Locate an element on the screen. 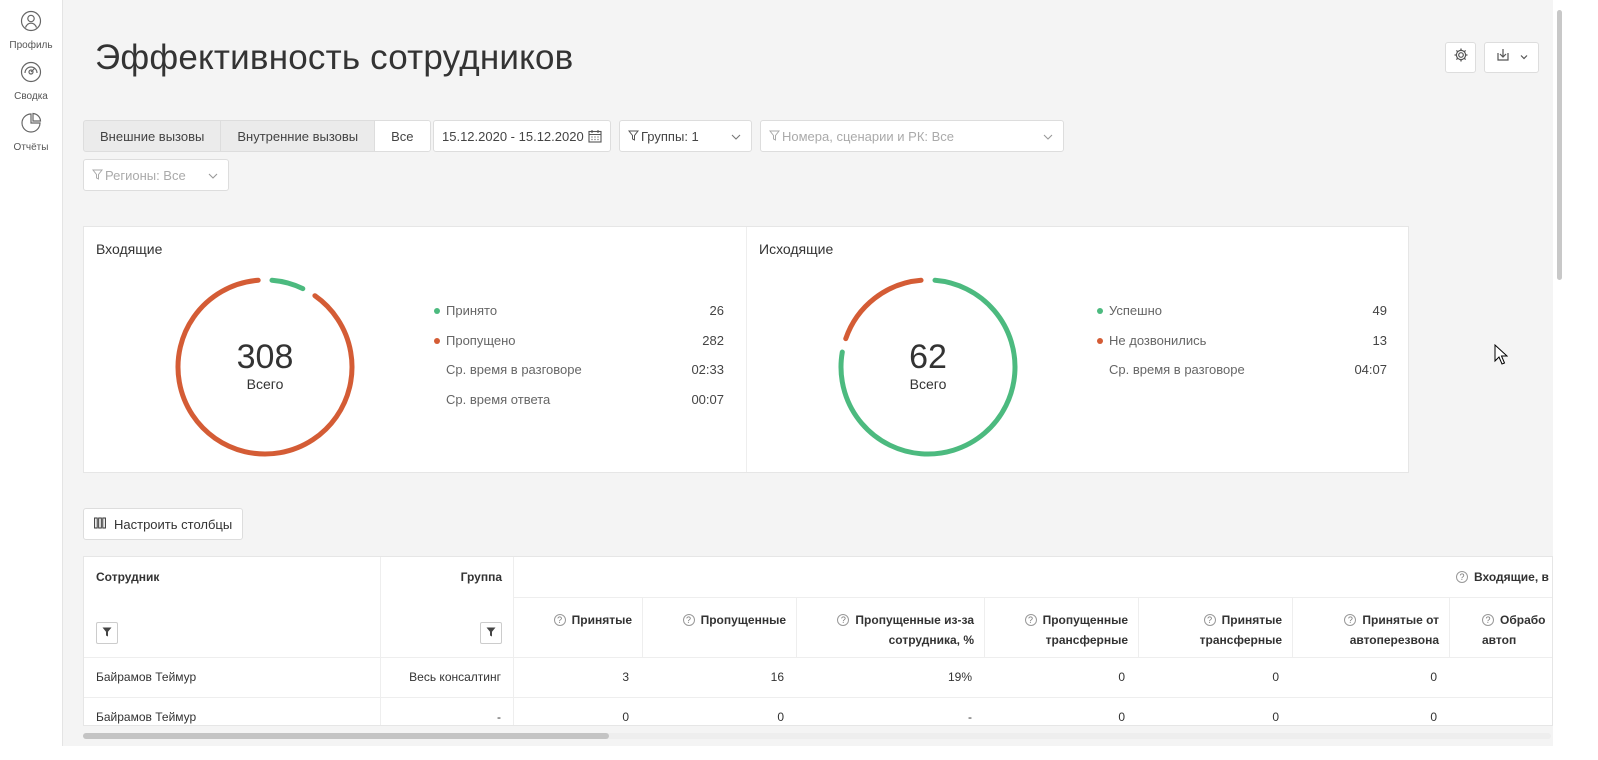 The image size is (1598, 760). subheader-accepted: ? Принятые is located at coordinates (578, 627).